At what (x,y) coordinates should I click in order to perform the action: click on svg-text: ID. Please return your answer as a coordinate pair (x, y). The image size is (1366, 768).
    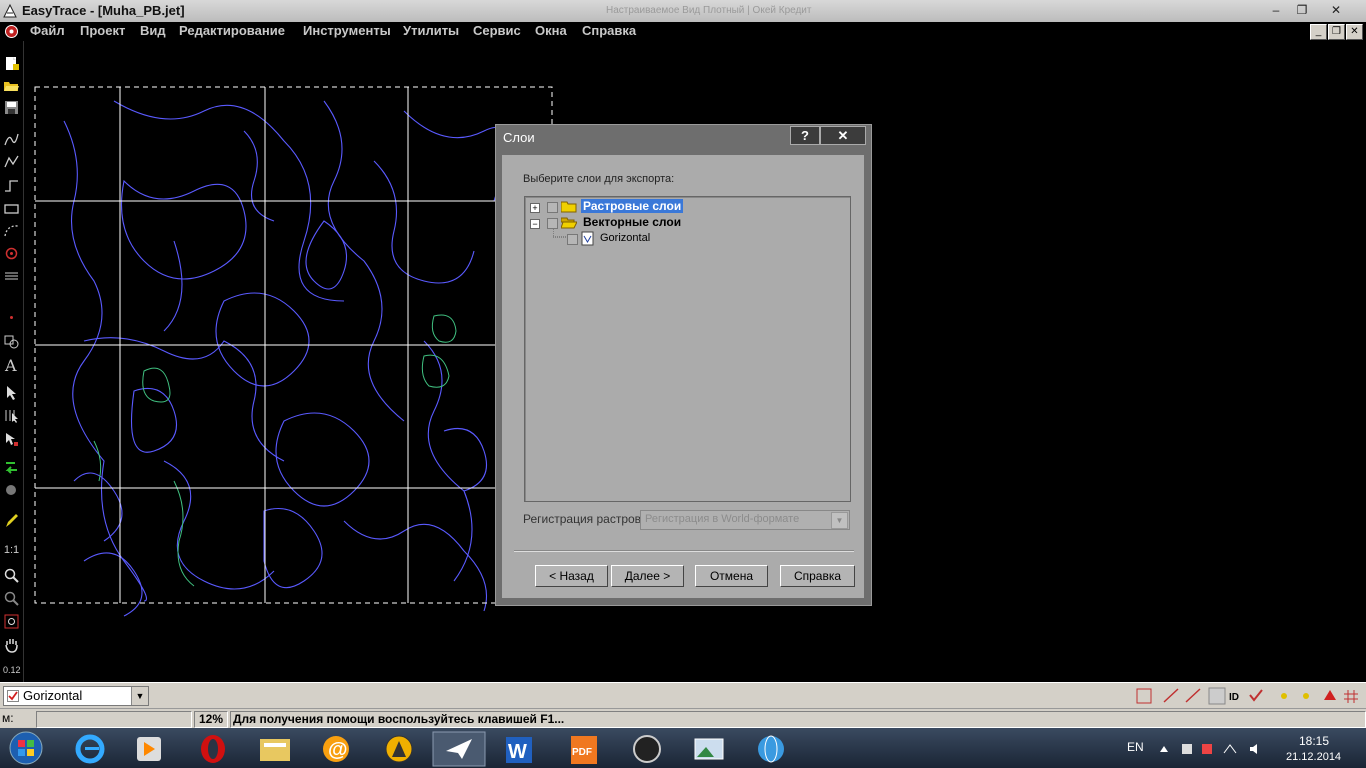
    Looking at the image, I should click on (1234, 697).